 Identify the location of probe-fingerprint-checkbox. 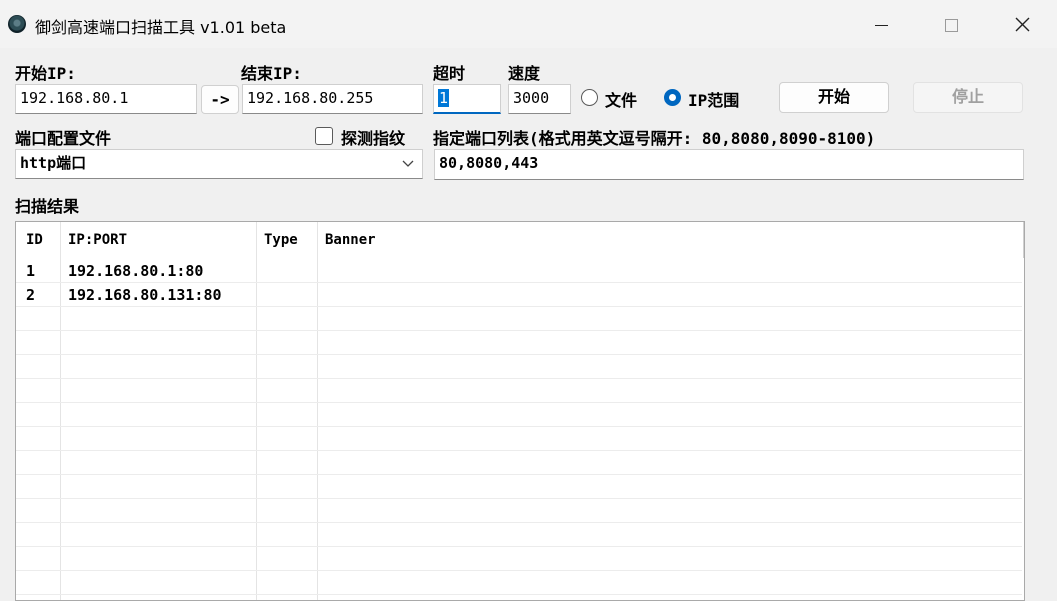
(324, 136).